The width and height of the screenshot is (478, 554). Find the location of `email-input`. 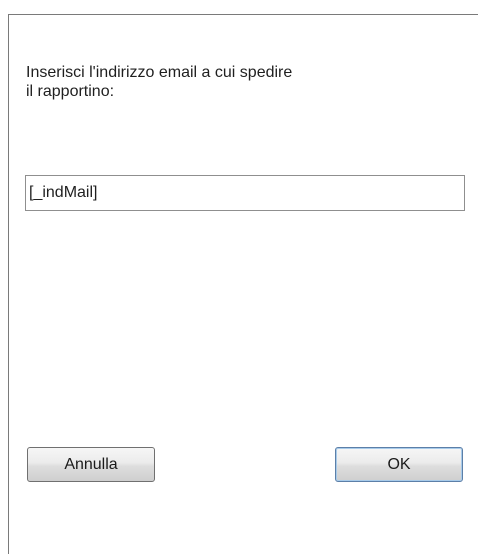

email-input is located at coordinates (245, 193).